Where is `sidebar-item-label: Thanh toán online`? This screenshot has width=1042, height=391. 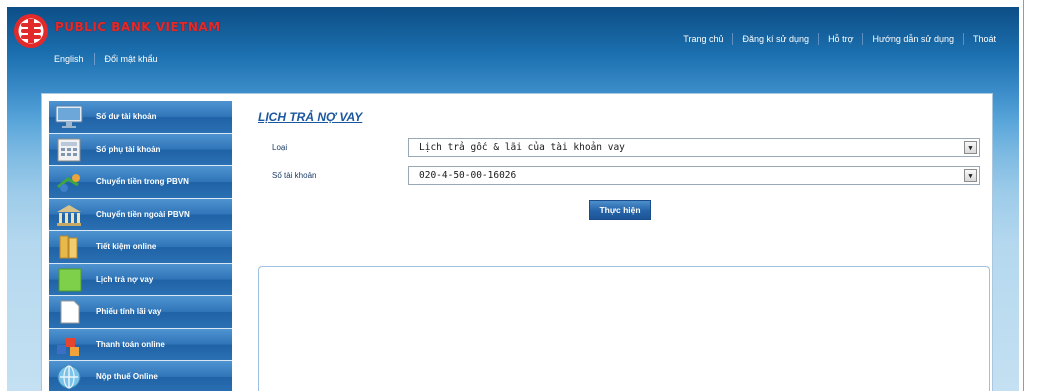
sidebar-item-label: Thanh toán online is located at coordinates (130, 344).